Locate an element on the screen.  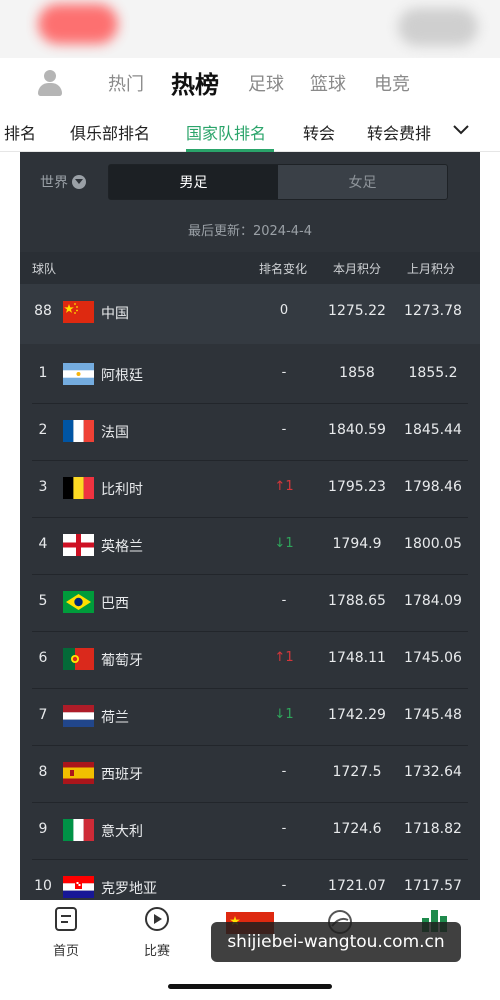
team-name: 英格兰 is located at coordinates (122, 547).